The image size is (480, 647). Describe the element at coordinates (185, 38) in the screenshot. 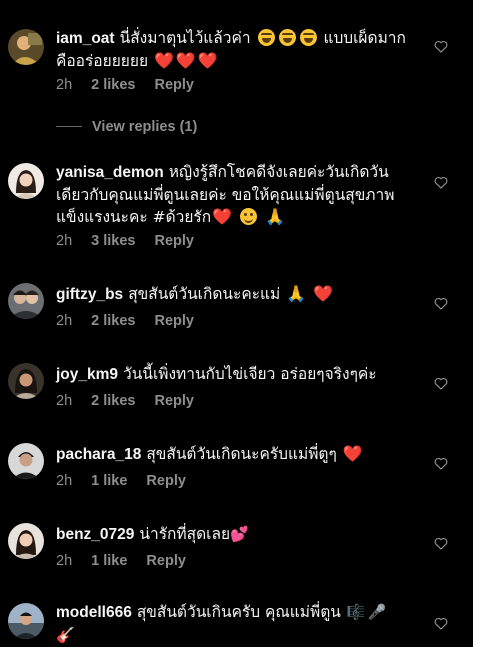

I see `comment-body: นี่สั่งมาตุนไว้แล้วค่า` at that location.